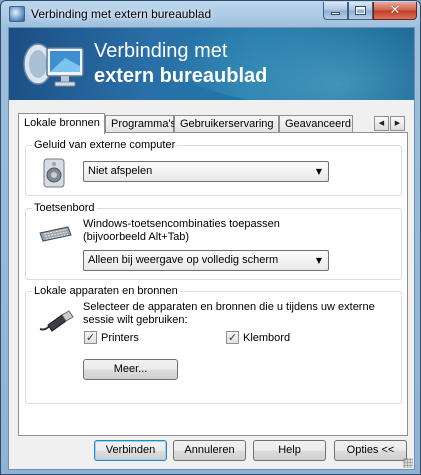  Describe the element at coordinates (183, 260) in the screenshot. I see `keyboard-combinations-value: Alleen bij weergave op volledig scherm` at that location.